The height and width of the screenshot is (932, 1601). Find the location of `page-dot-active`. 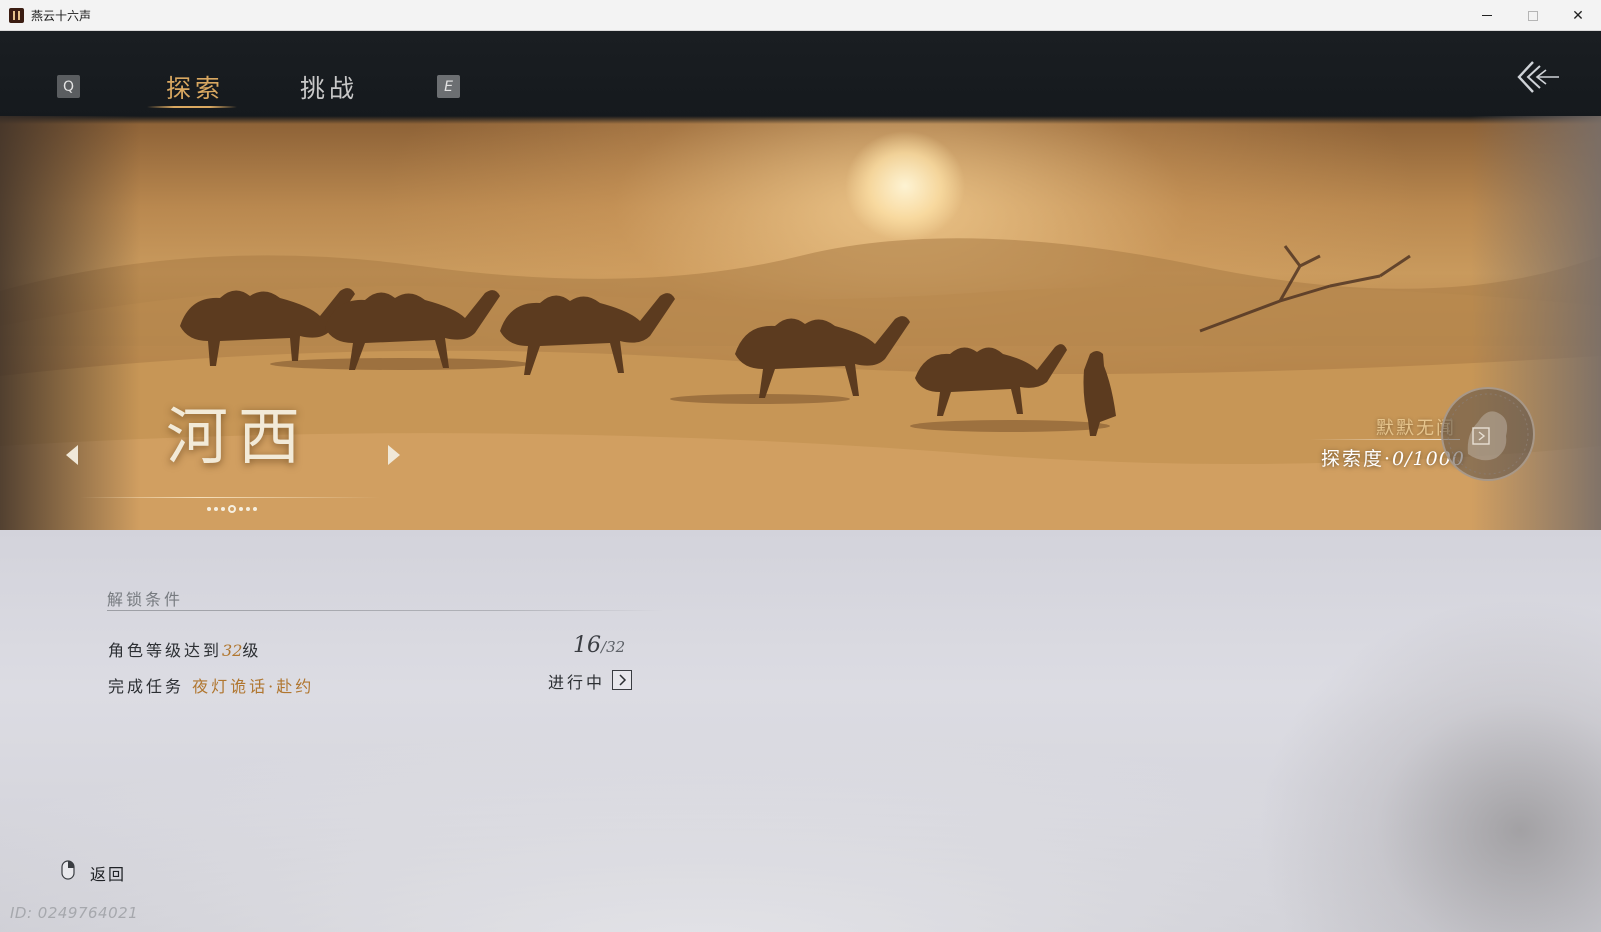

page-dot-active is located at coordinates (232, 509).